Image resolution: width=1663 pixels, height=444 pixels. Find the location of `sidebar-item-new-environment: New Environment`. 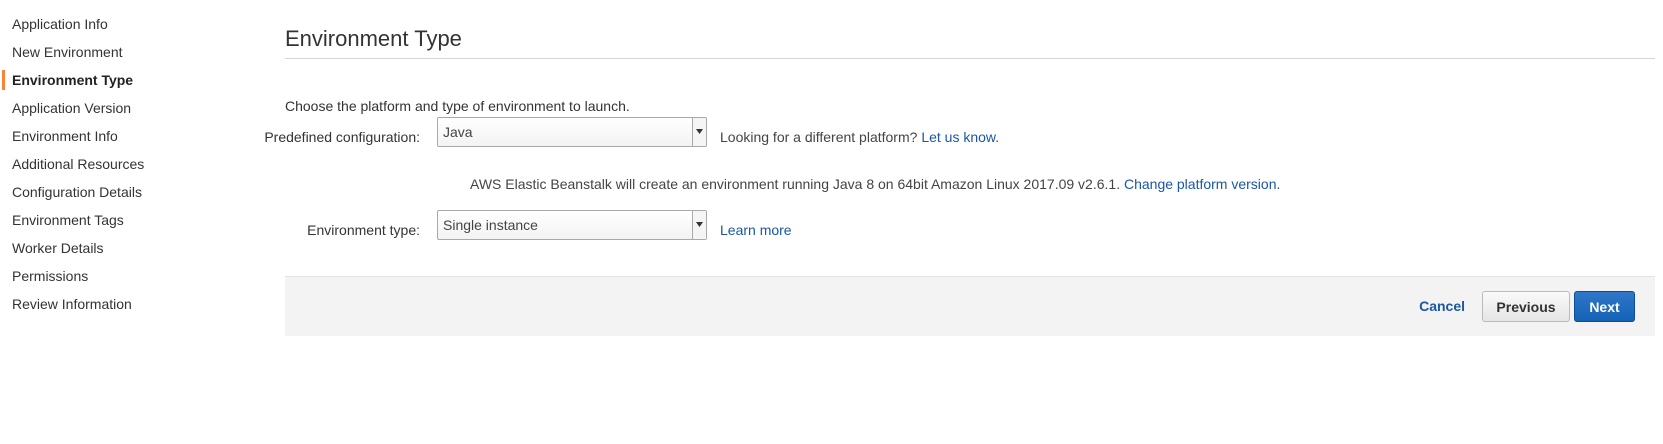

sidebar-item-new-environment: New Environment is located at coordinates (120, 52).